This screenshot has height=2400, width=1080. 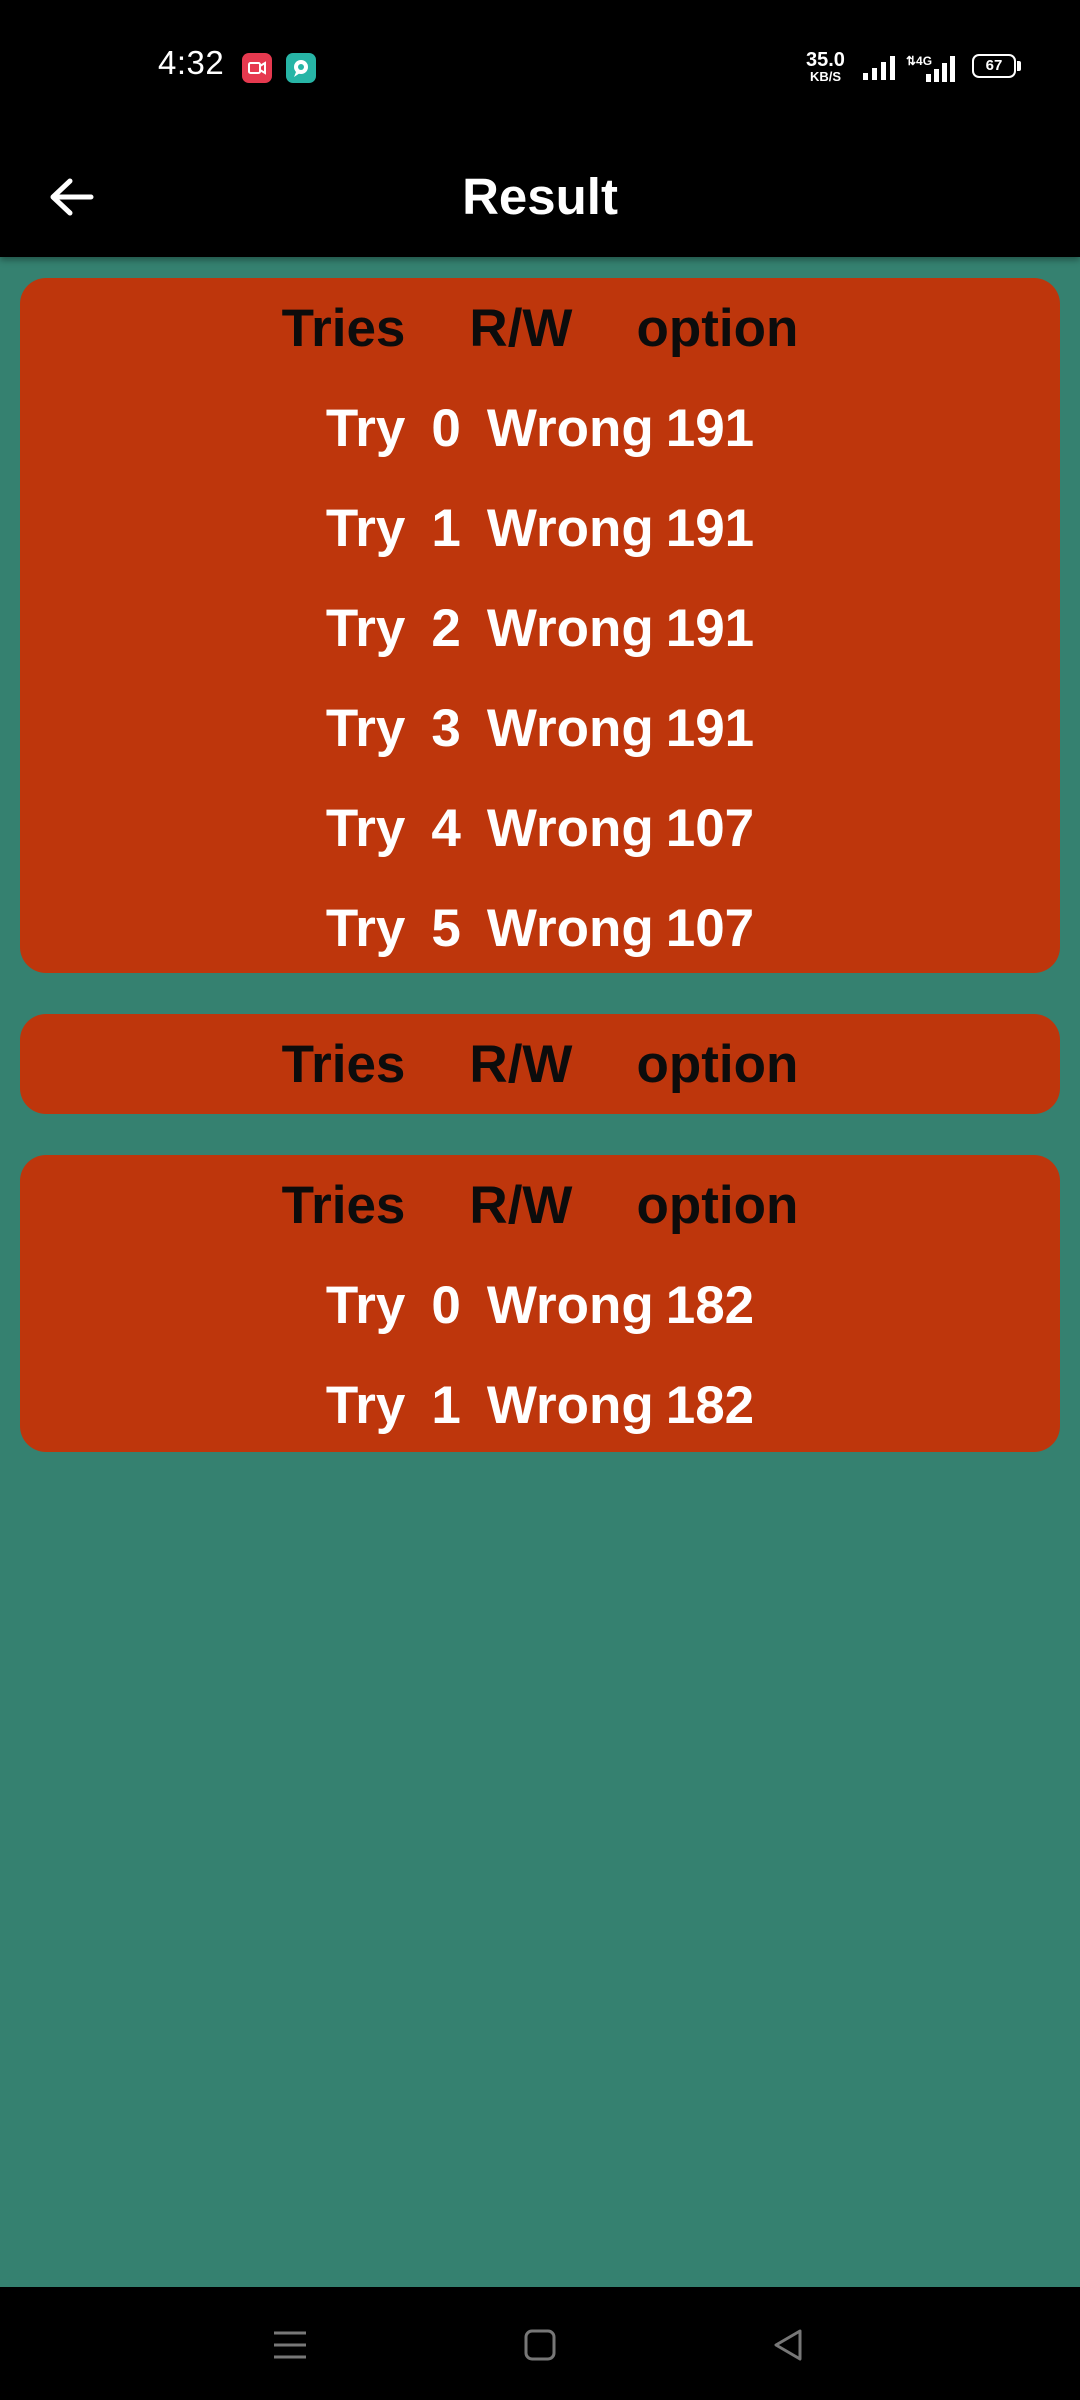 I want to click on menu-icon, so click(x=290, y=2345).